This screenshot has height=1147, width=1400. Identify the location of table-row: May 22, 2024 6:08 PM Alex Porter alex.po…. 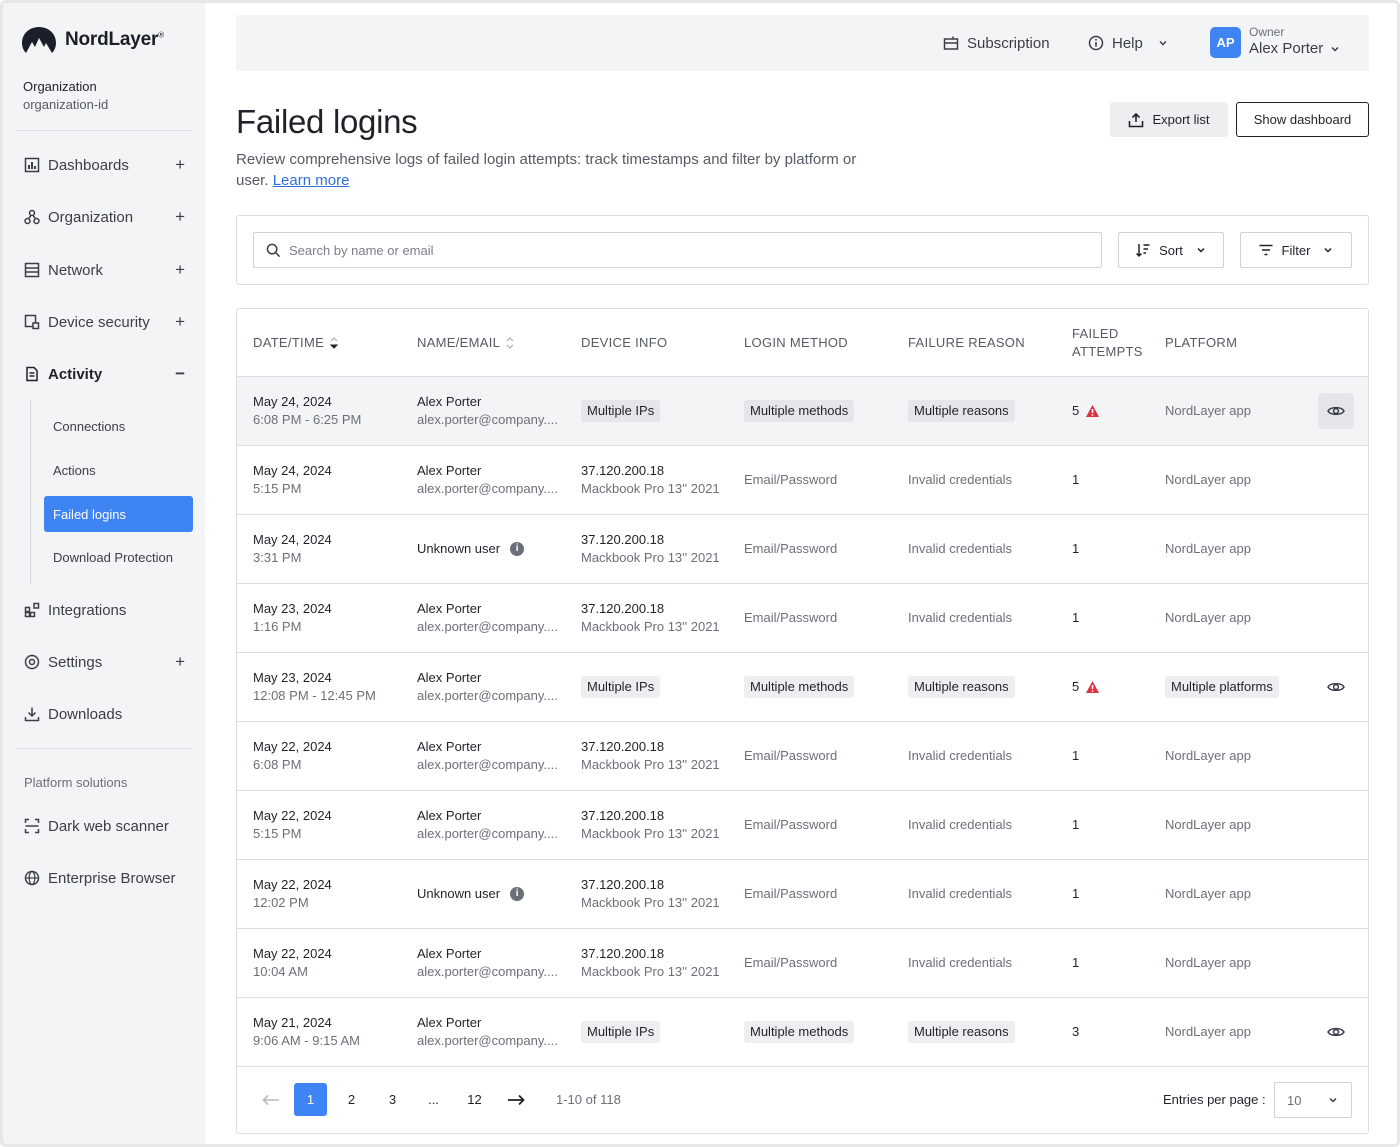
(802, 756).